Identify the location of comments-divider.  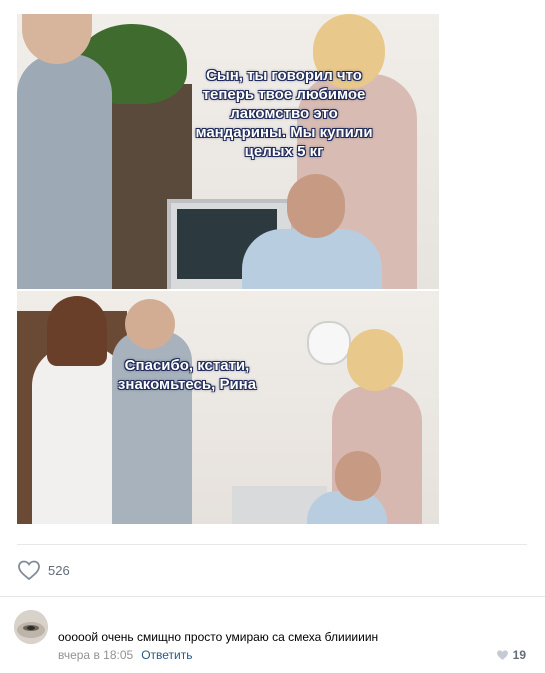
(272, 596).